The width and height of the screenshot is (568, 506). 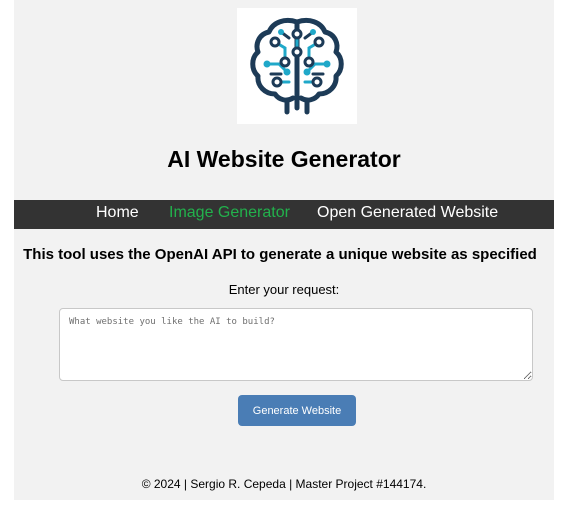 I want to click on page-title: AI Website Generator, so click(x=284, y=159).